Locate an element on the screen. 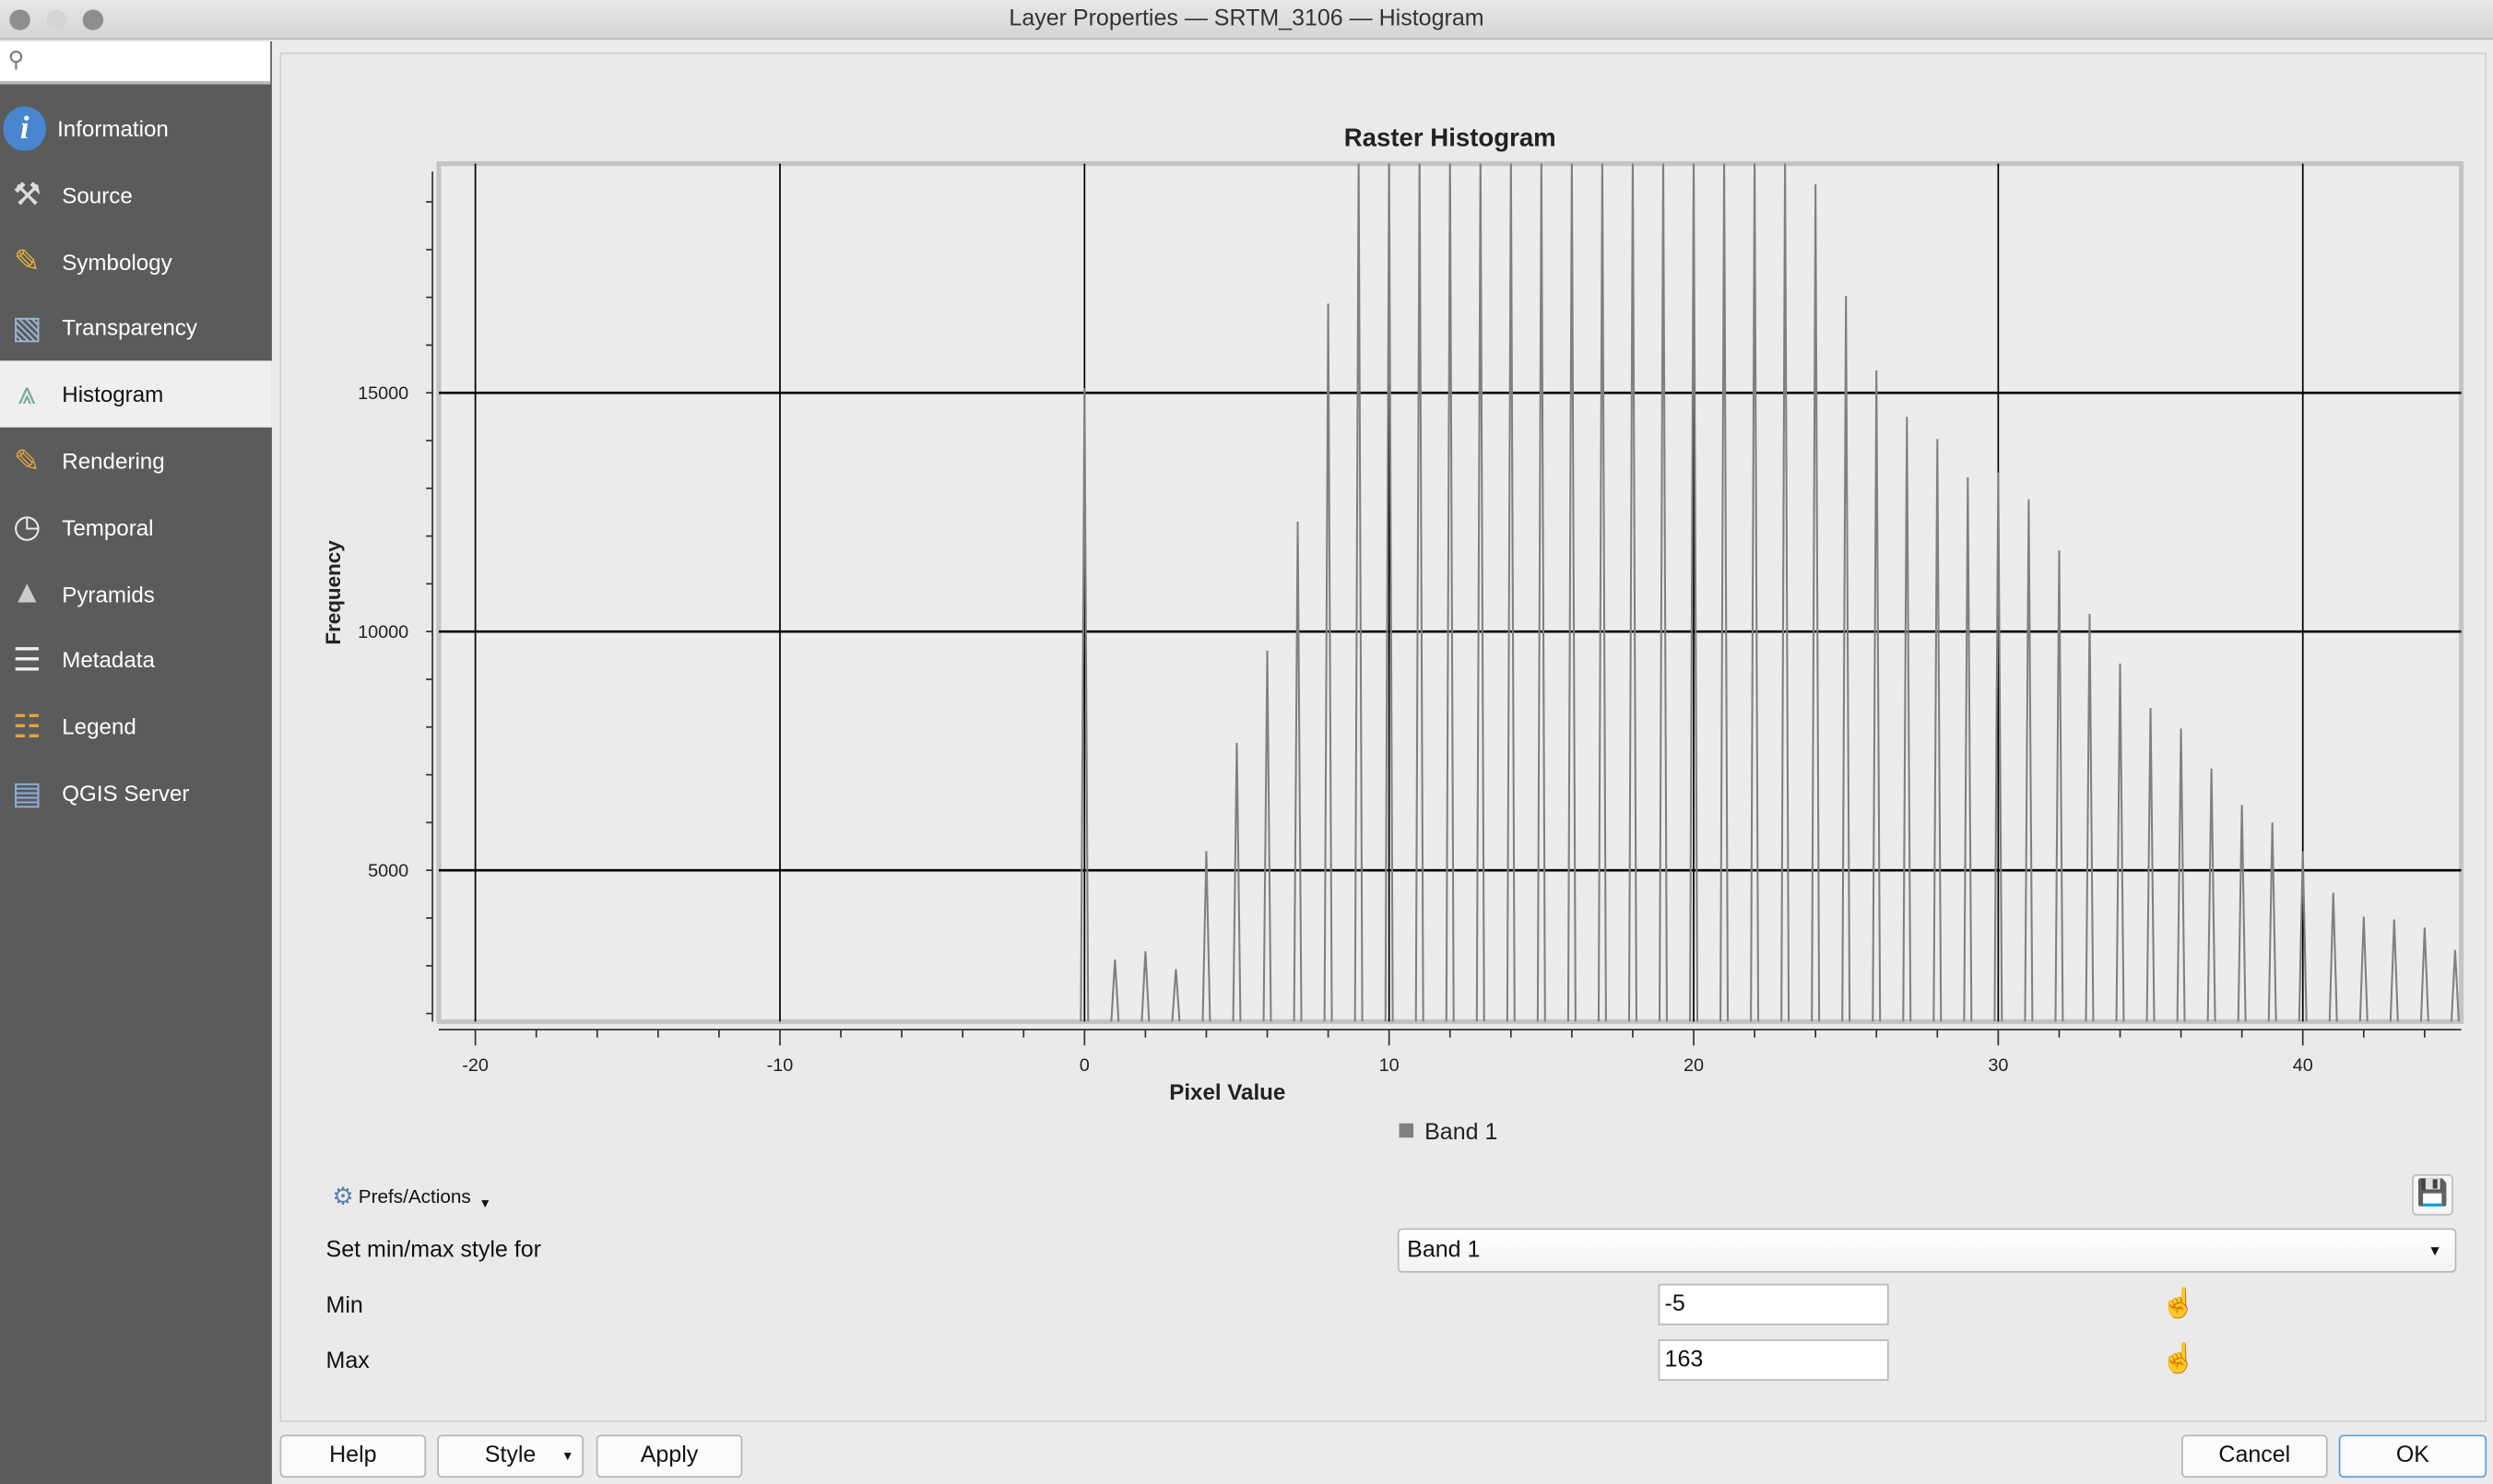 The width and height of the screenshot is (2493, 1484). transparency-icon: ▧ is located at coordinates (27, 329).